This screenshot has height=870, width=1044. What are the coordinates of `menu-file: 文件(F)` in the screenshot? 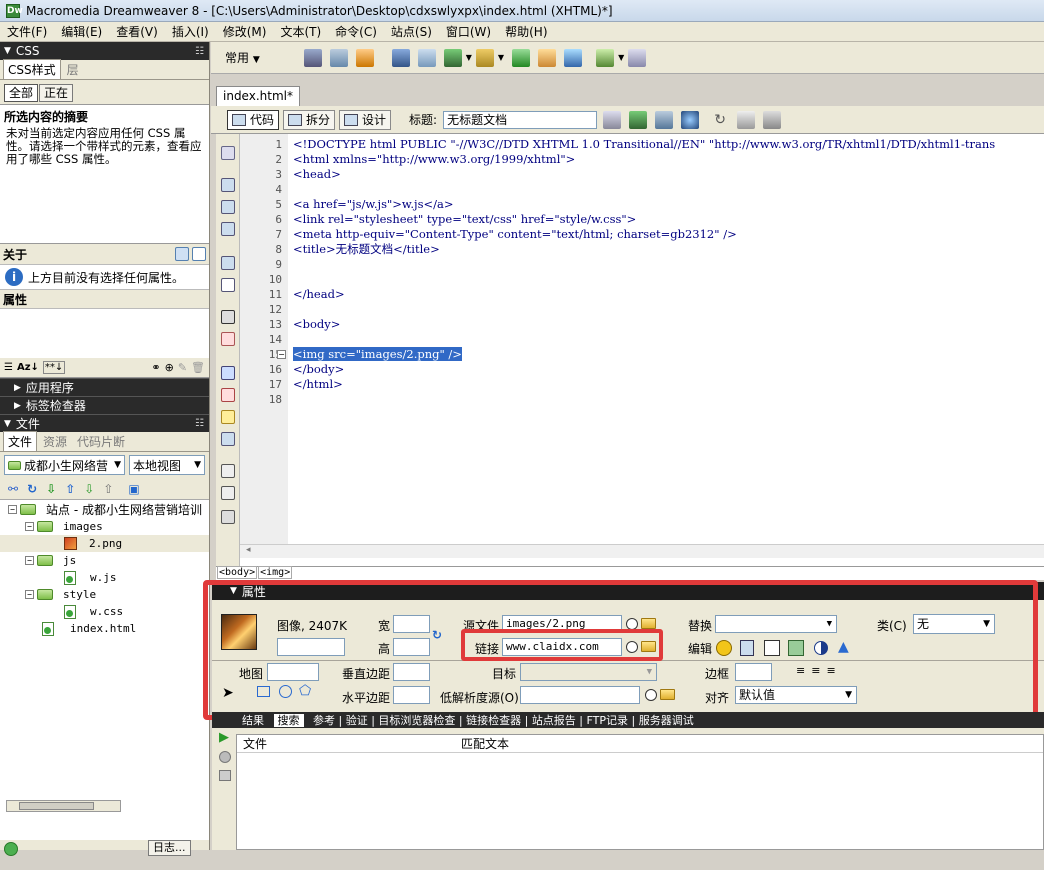 It's located at (27, 31).